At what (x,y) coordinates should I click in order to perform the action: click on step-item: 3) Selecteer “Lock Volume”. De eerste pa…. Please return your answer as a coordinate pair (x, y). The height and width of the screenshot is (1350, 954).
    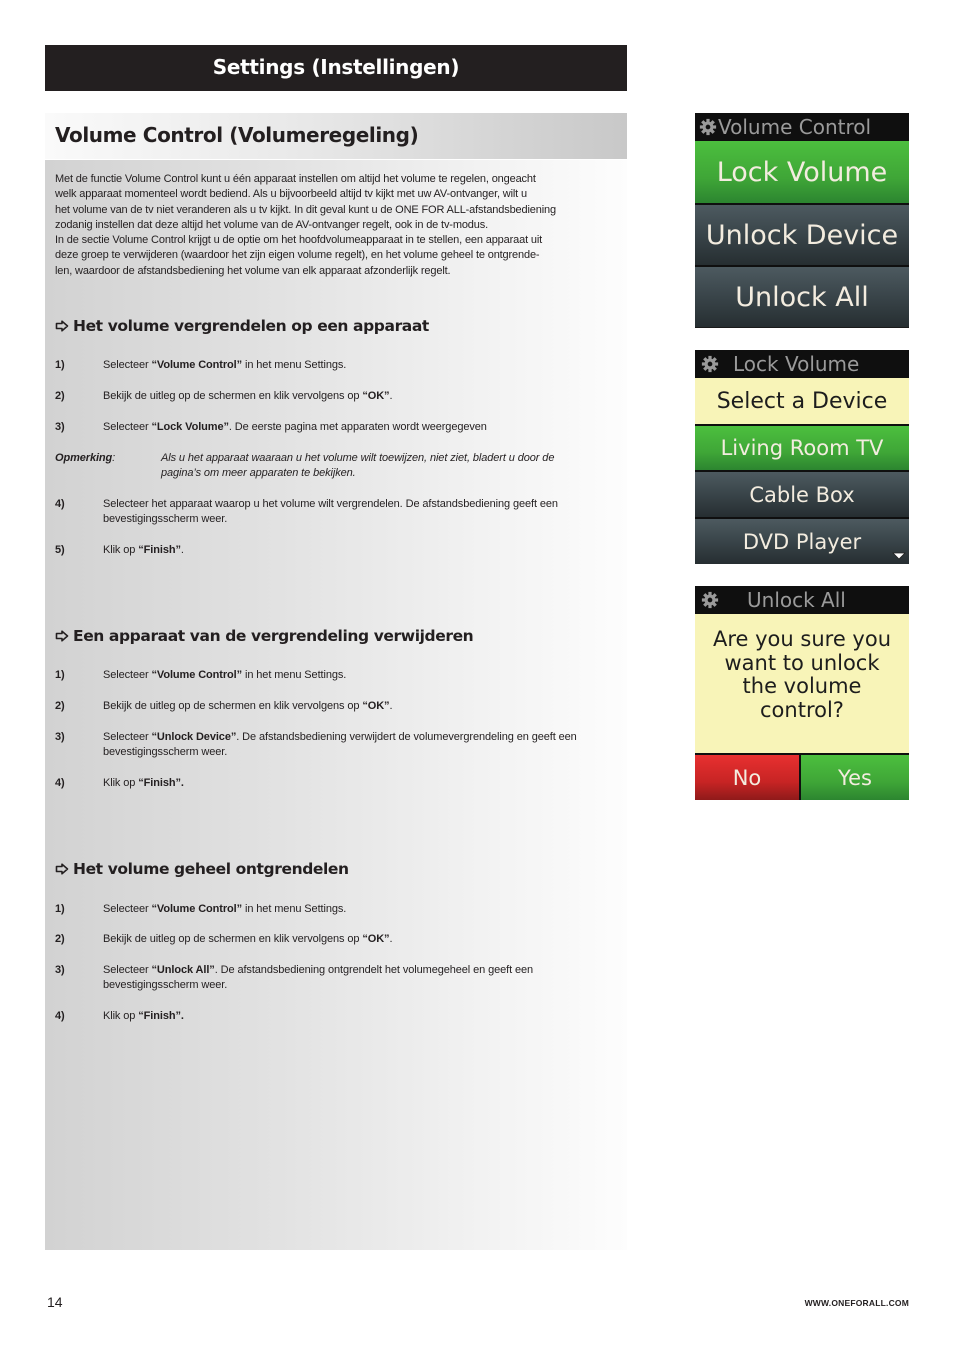
    Looking at the image, I should click on (337, 427).